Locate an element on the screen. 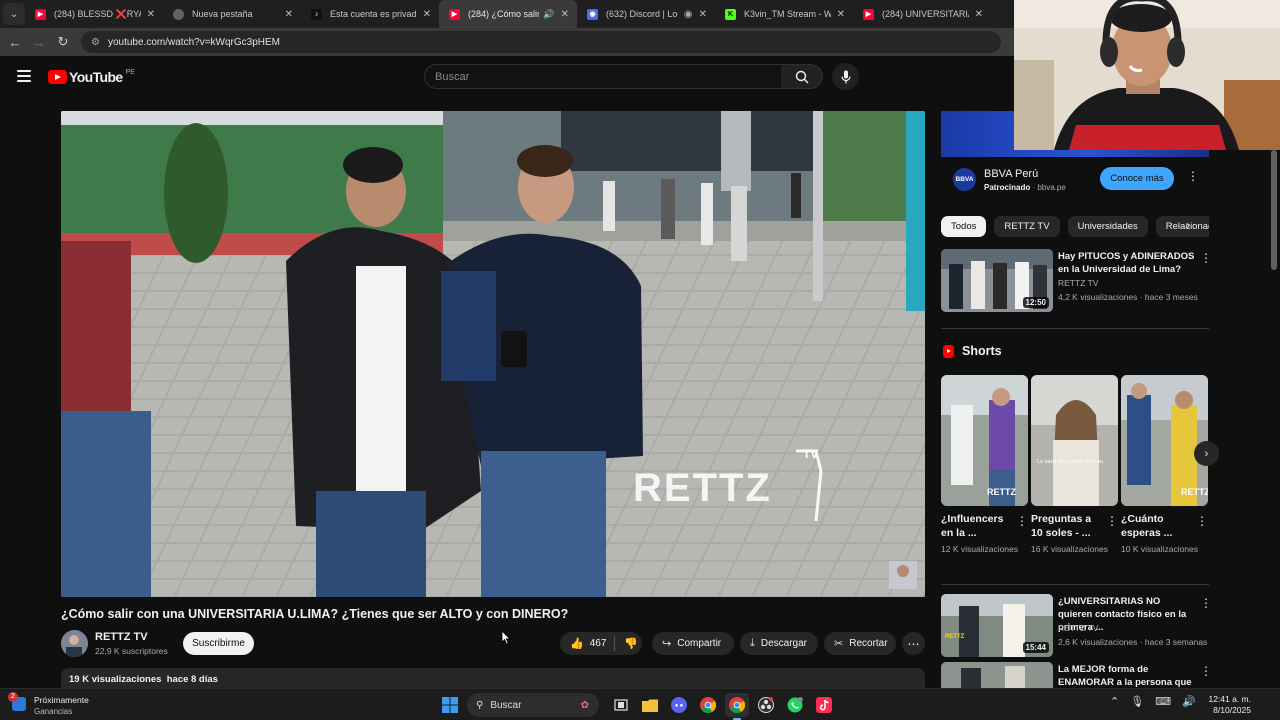 The width and height of the screenshot is (1280, 720). chrome-icon is located at coordinates (708, 705).